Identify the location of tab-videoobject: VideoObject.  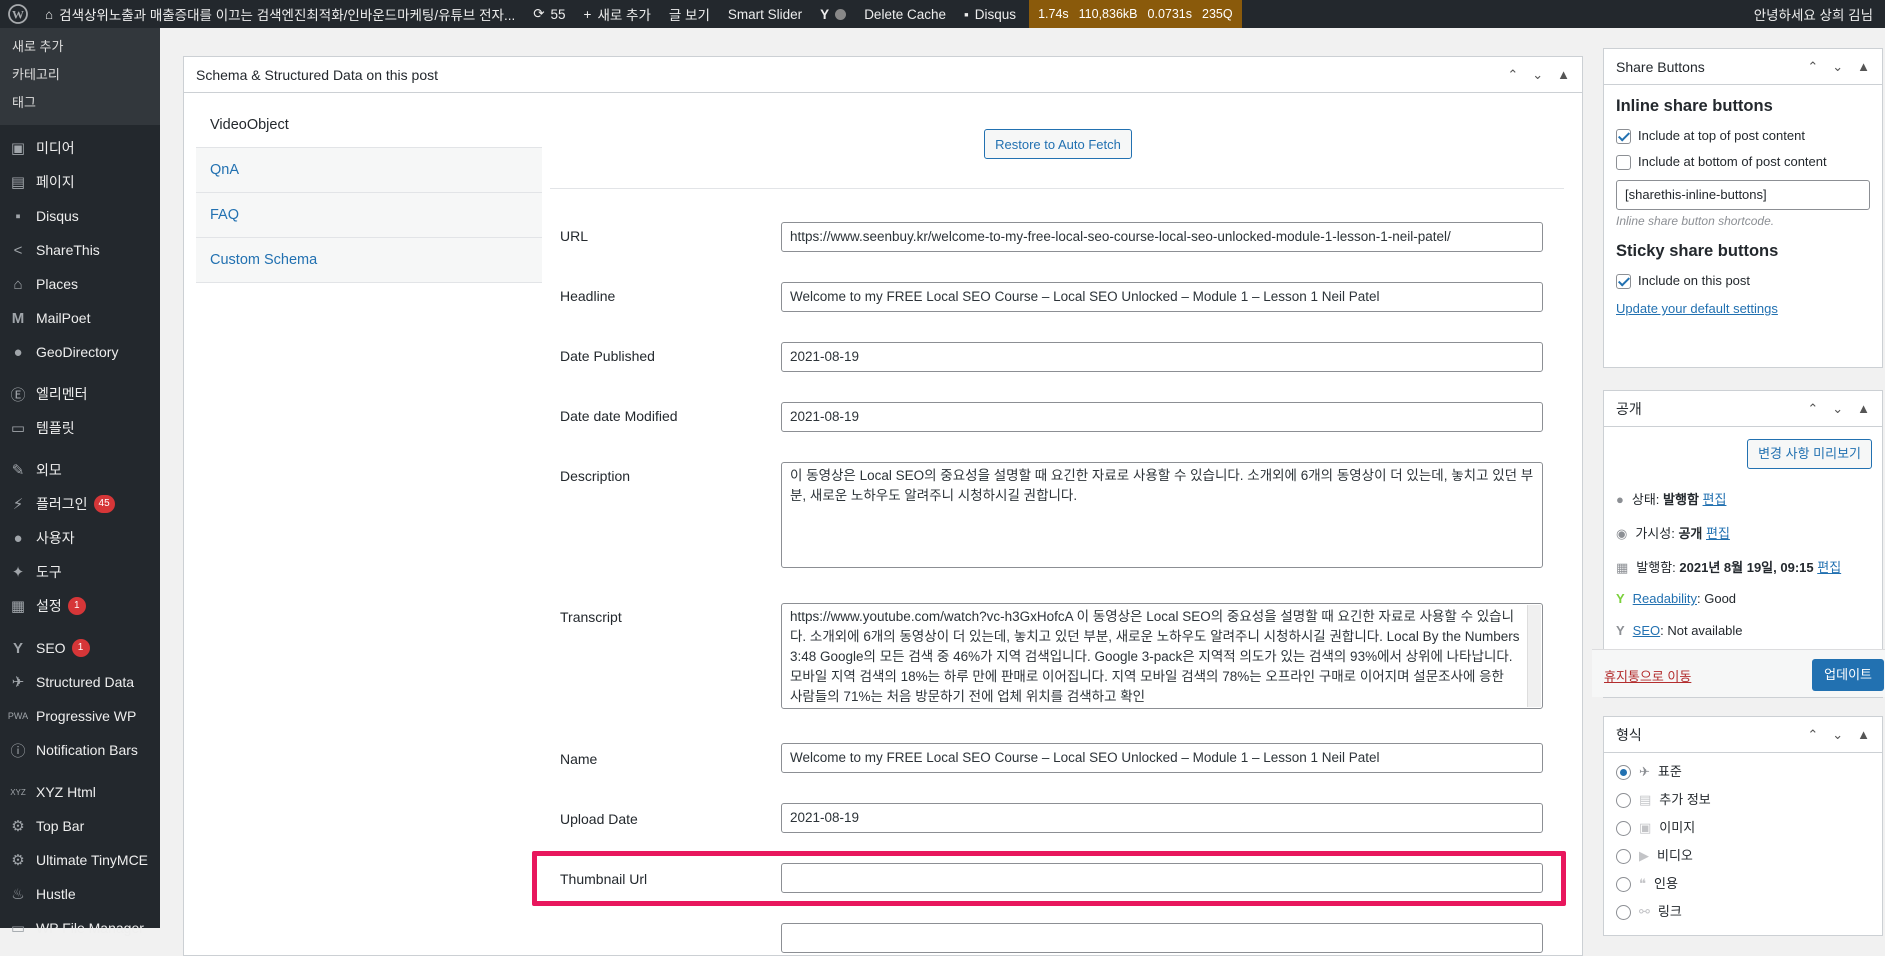
(369, 125).